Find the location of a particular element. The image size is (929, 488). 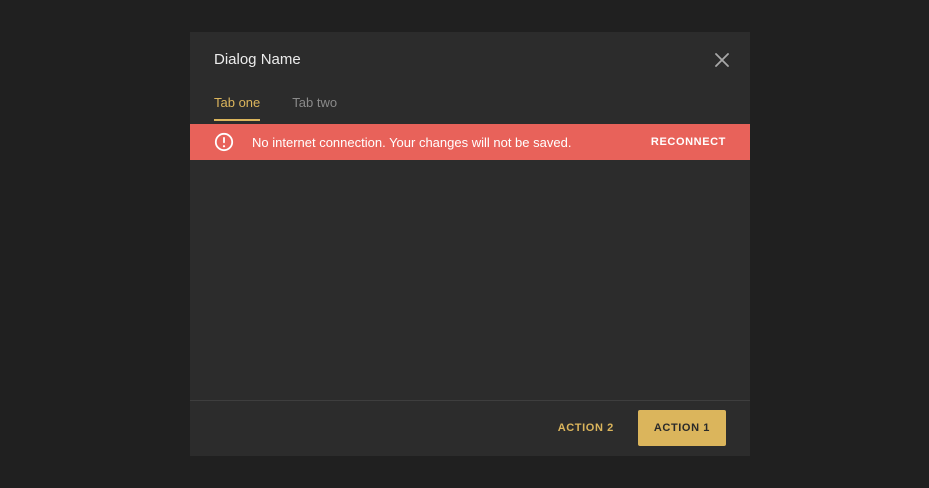

alert-circle-icon is located at coordinates (224, 142).